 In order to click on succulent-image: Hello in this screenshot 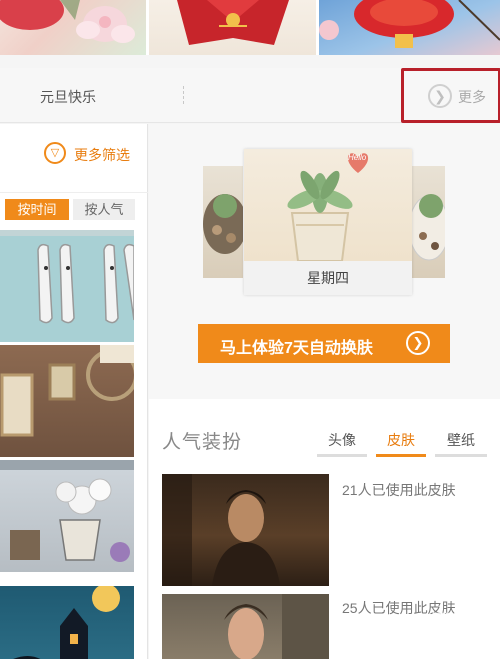, I will do `click(328, 205)`.